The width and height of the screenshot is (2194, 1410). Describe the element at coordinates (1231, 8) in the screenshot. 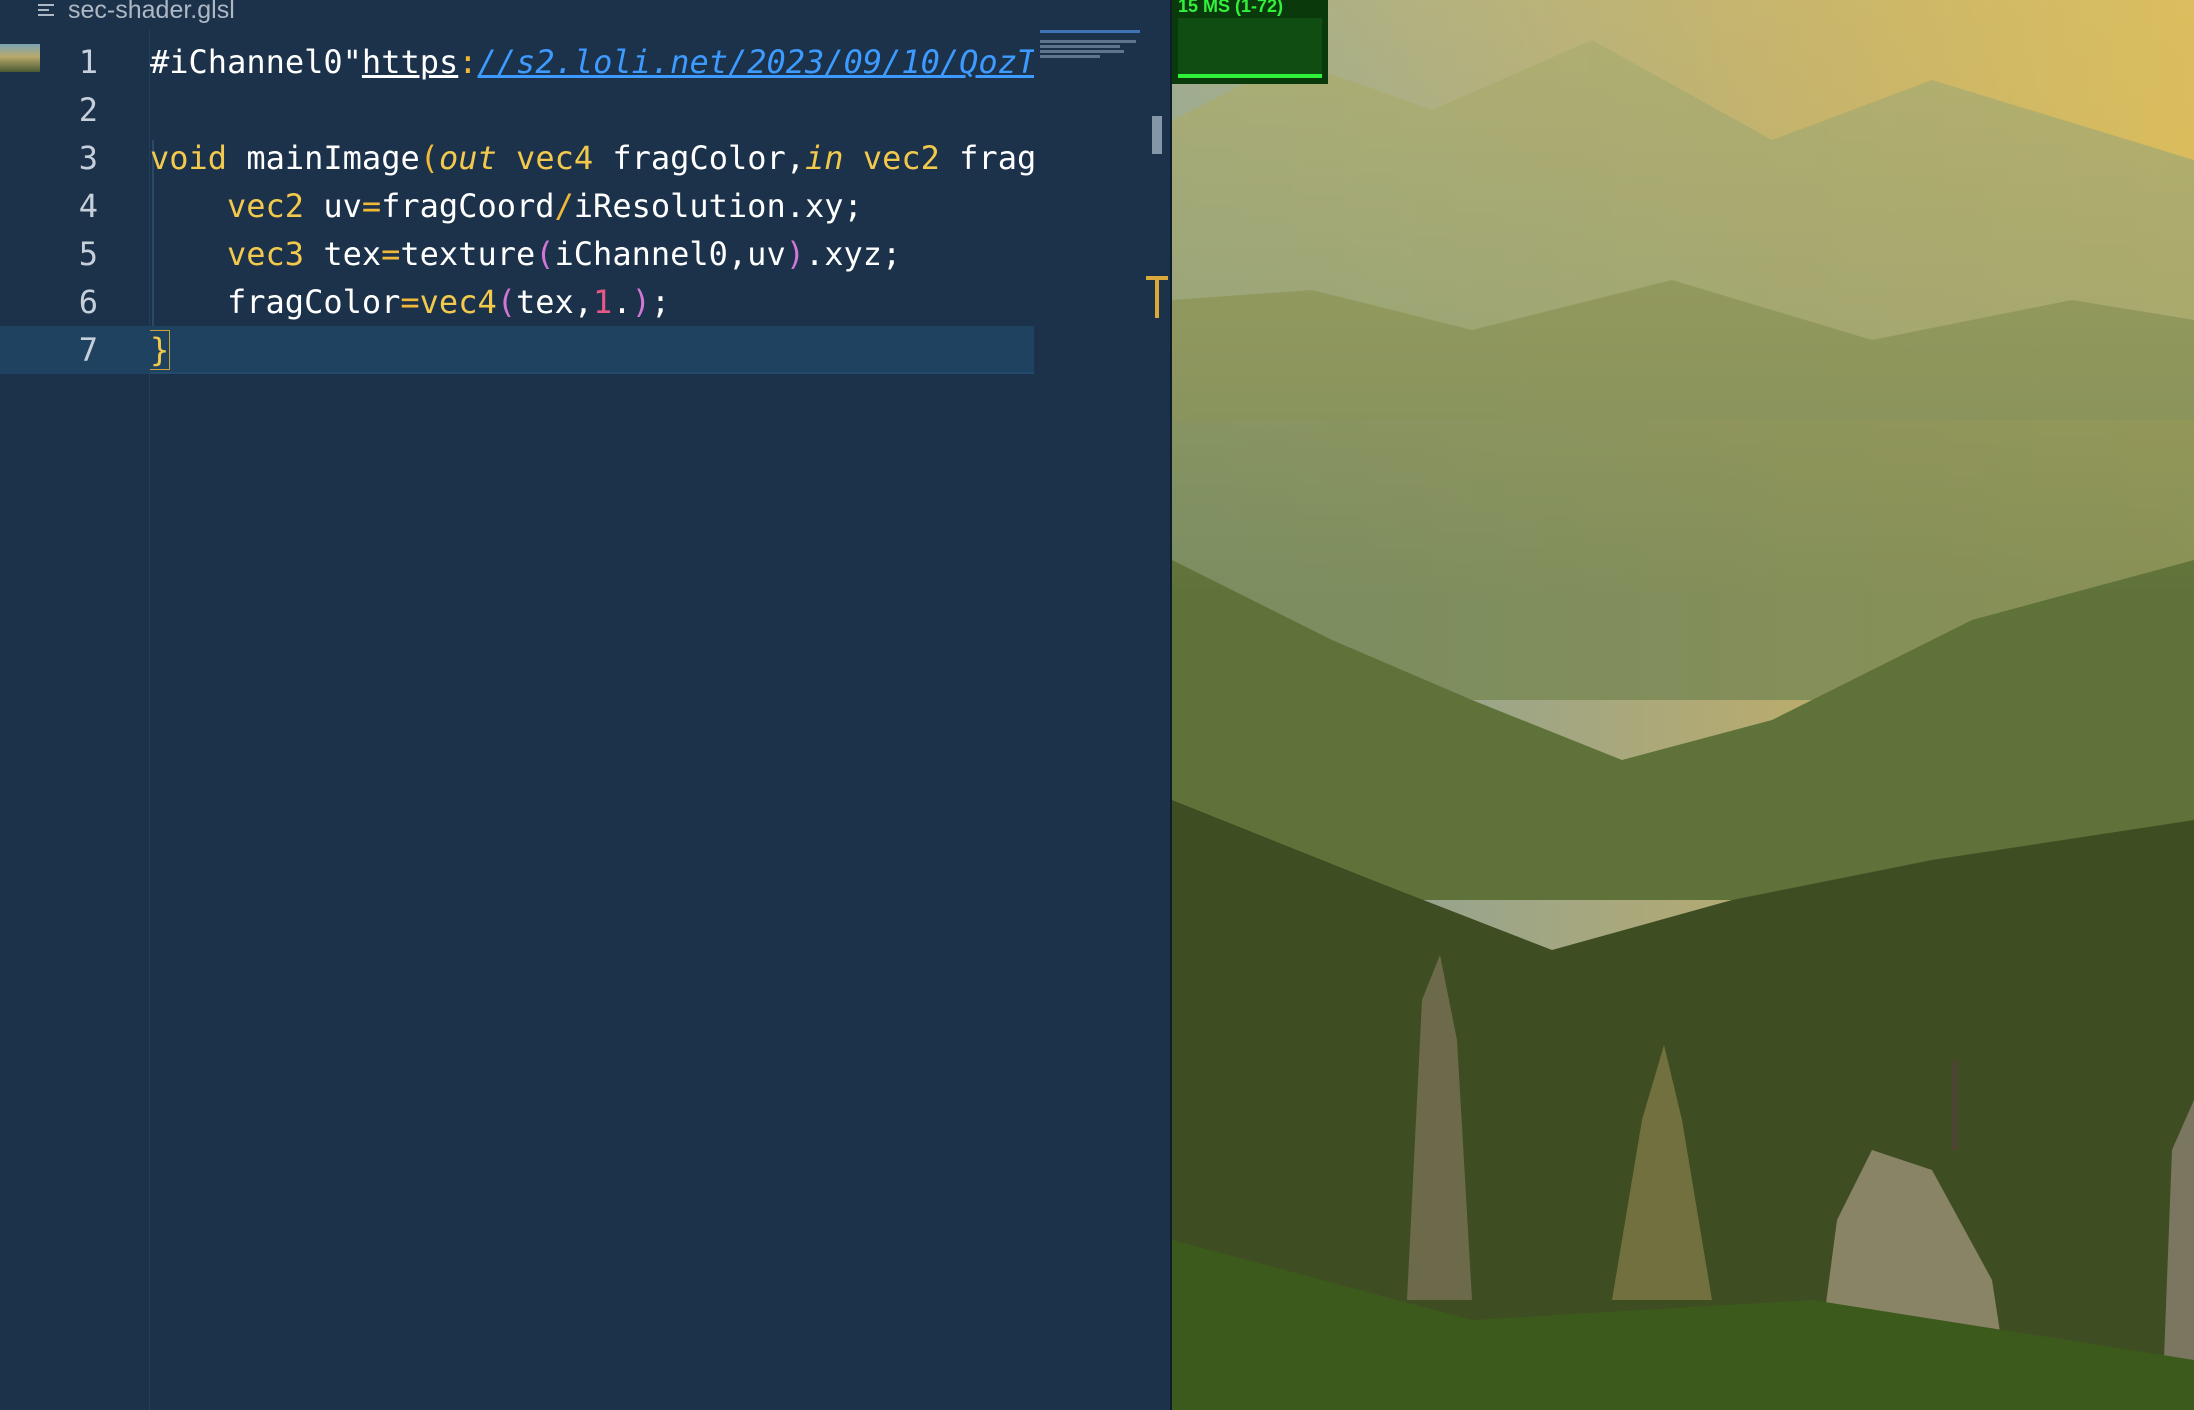

I see `stats-label: 15 MS (1-72)` at that location.